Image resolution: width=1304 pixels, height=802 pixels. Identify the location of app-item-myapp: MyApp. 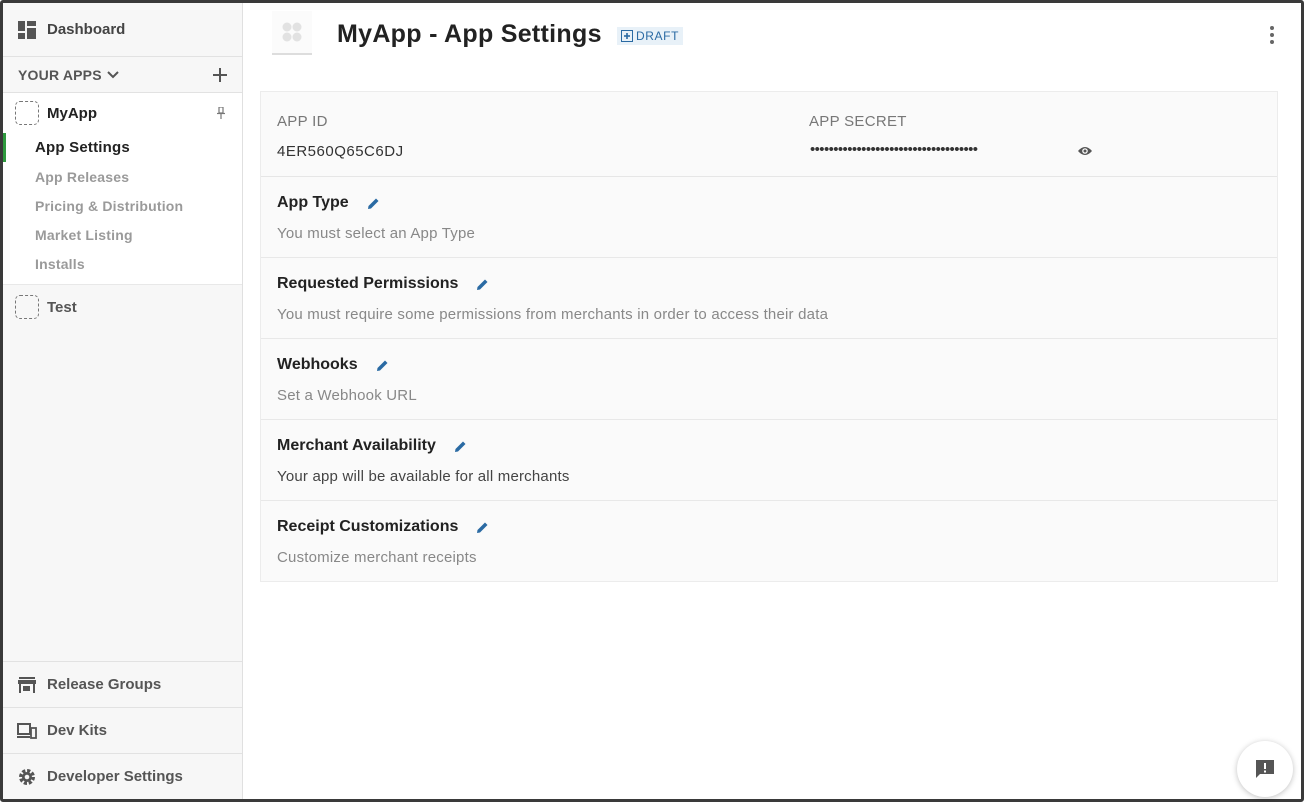
(122, 113).